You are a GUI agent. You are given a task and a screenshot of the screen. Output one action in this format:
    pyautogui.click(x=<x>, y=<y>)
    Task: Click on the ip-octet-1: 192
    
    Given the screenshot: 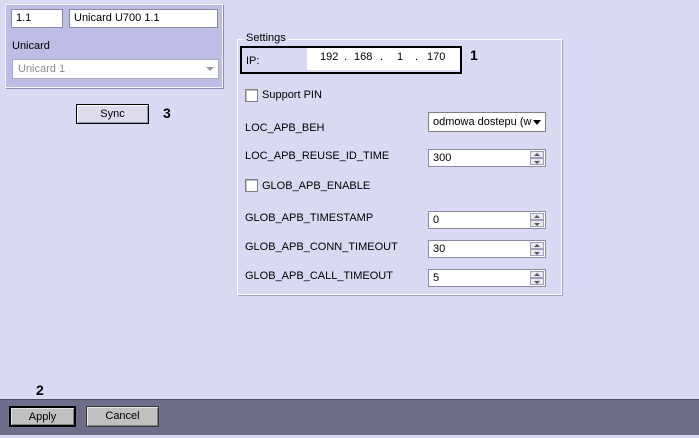 What is the action you would take?
    pyautogui.click(x=329, y=57)
    